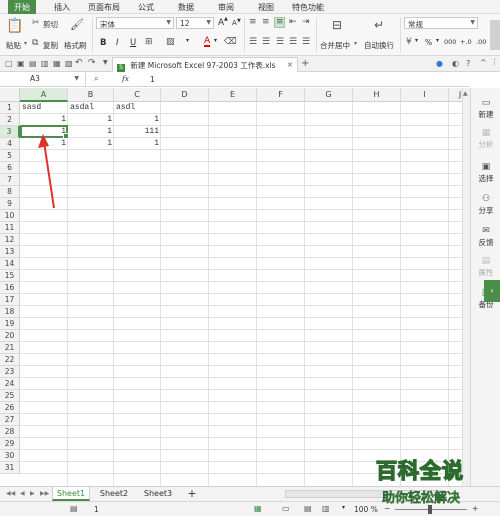 This screenshot has width=500, height=516. Describe the element at coordinates (22, 7) in the screenshot. I see `menu-tab-home: 开始` at that location.